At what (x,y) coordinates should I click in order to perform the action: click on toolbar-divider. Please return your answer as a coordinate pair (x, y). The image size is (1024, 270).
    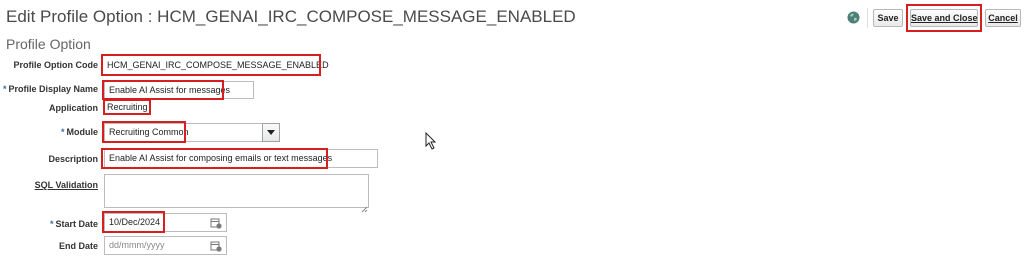
    Looking at the image, I should click on (867, 18).